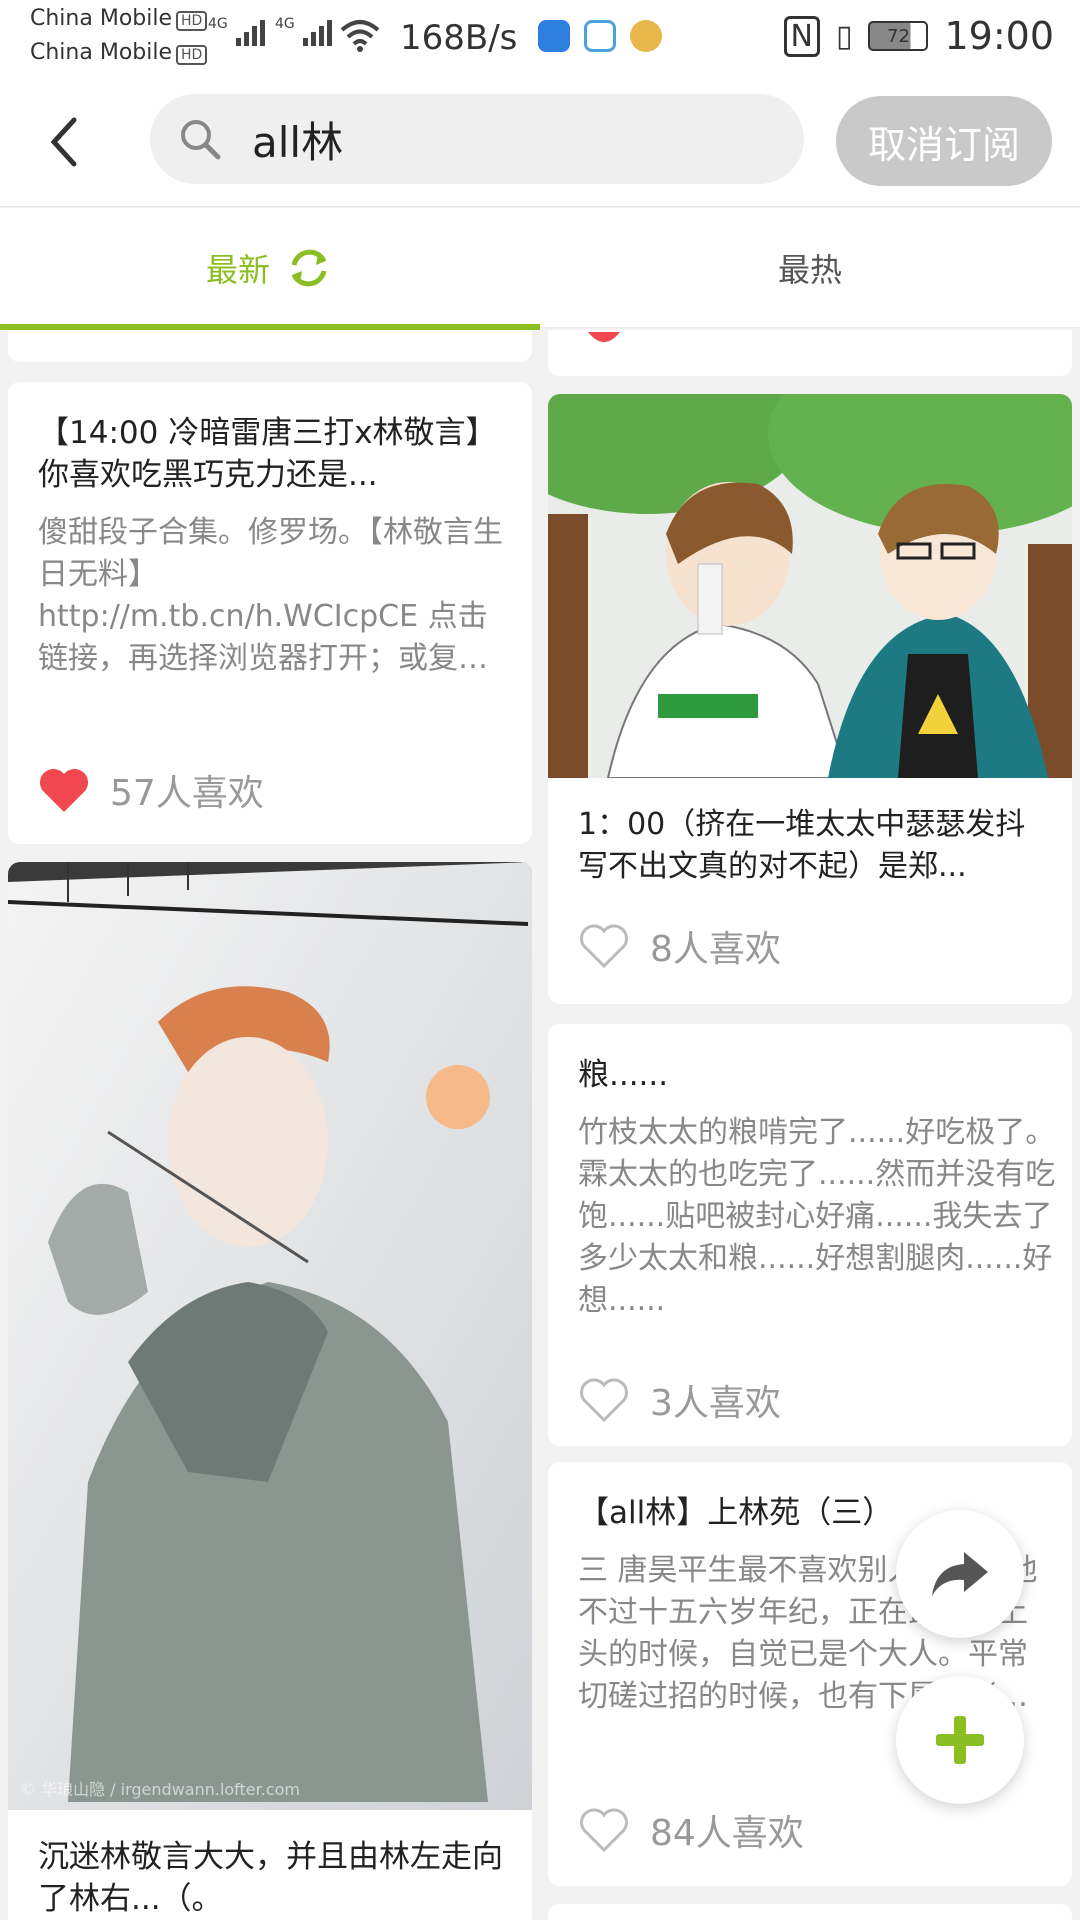  I want to click on like-button: 84人喜欢, so click(691, 1830).